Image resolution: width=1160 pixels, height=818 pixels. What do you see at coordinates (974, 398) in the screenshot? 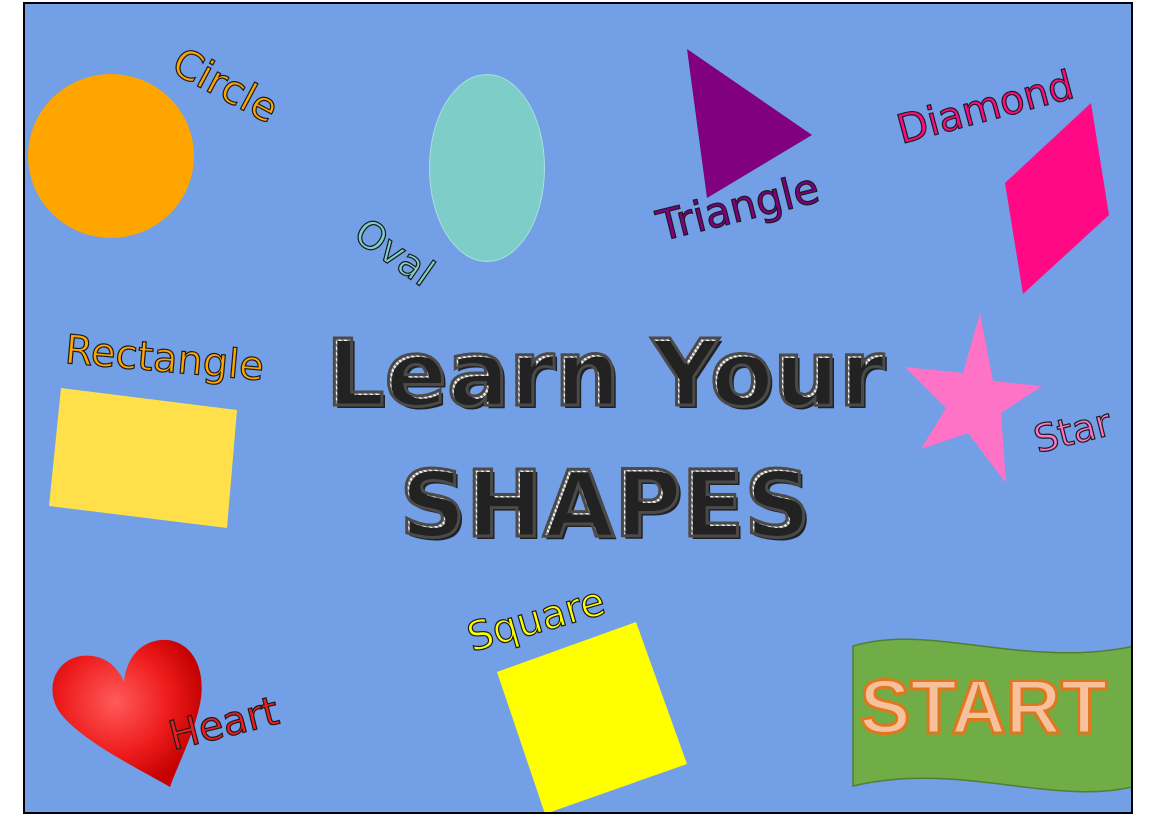
I see `star-shape` at bounding box center [974, 398].